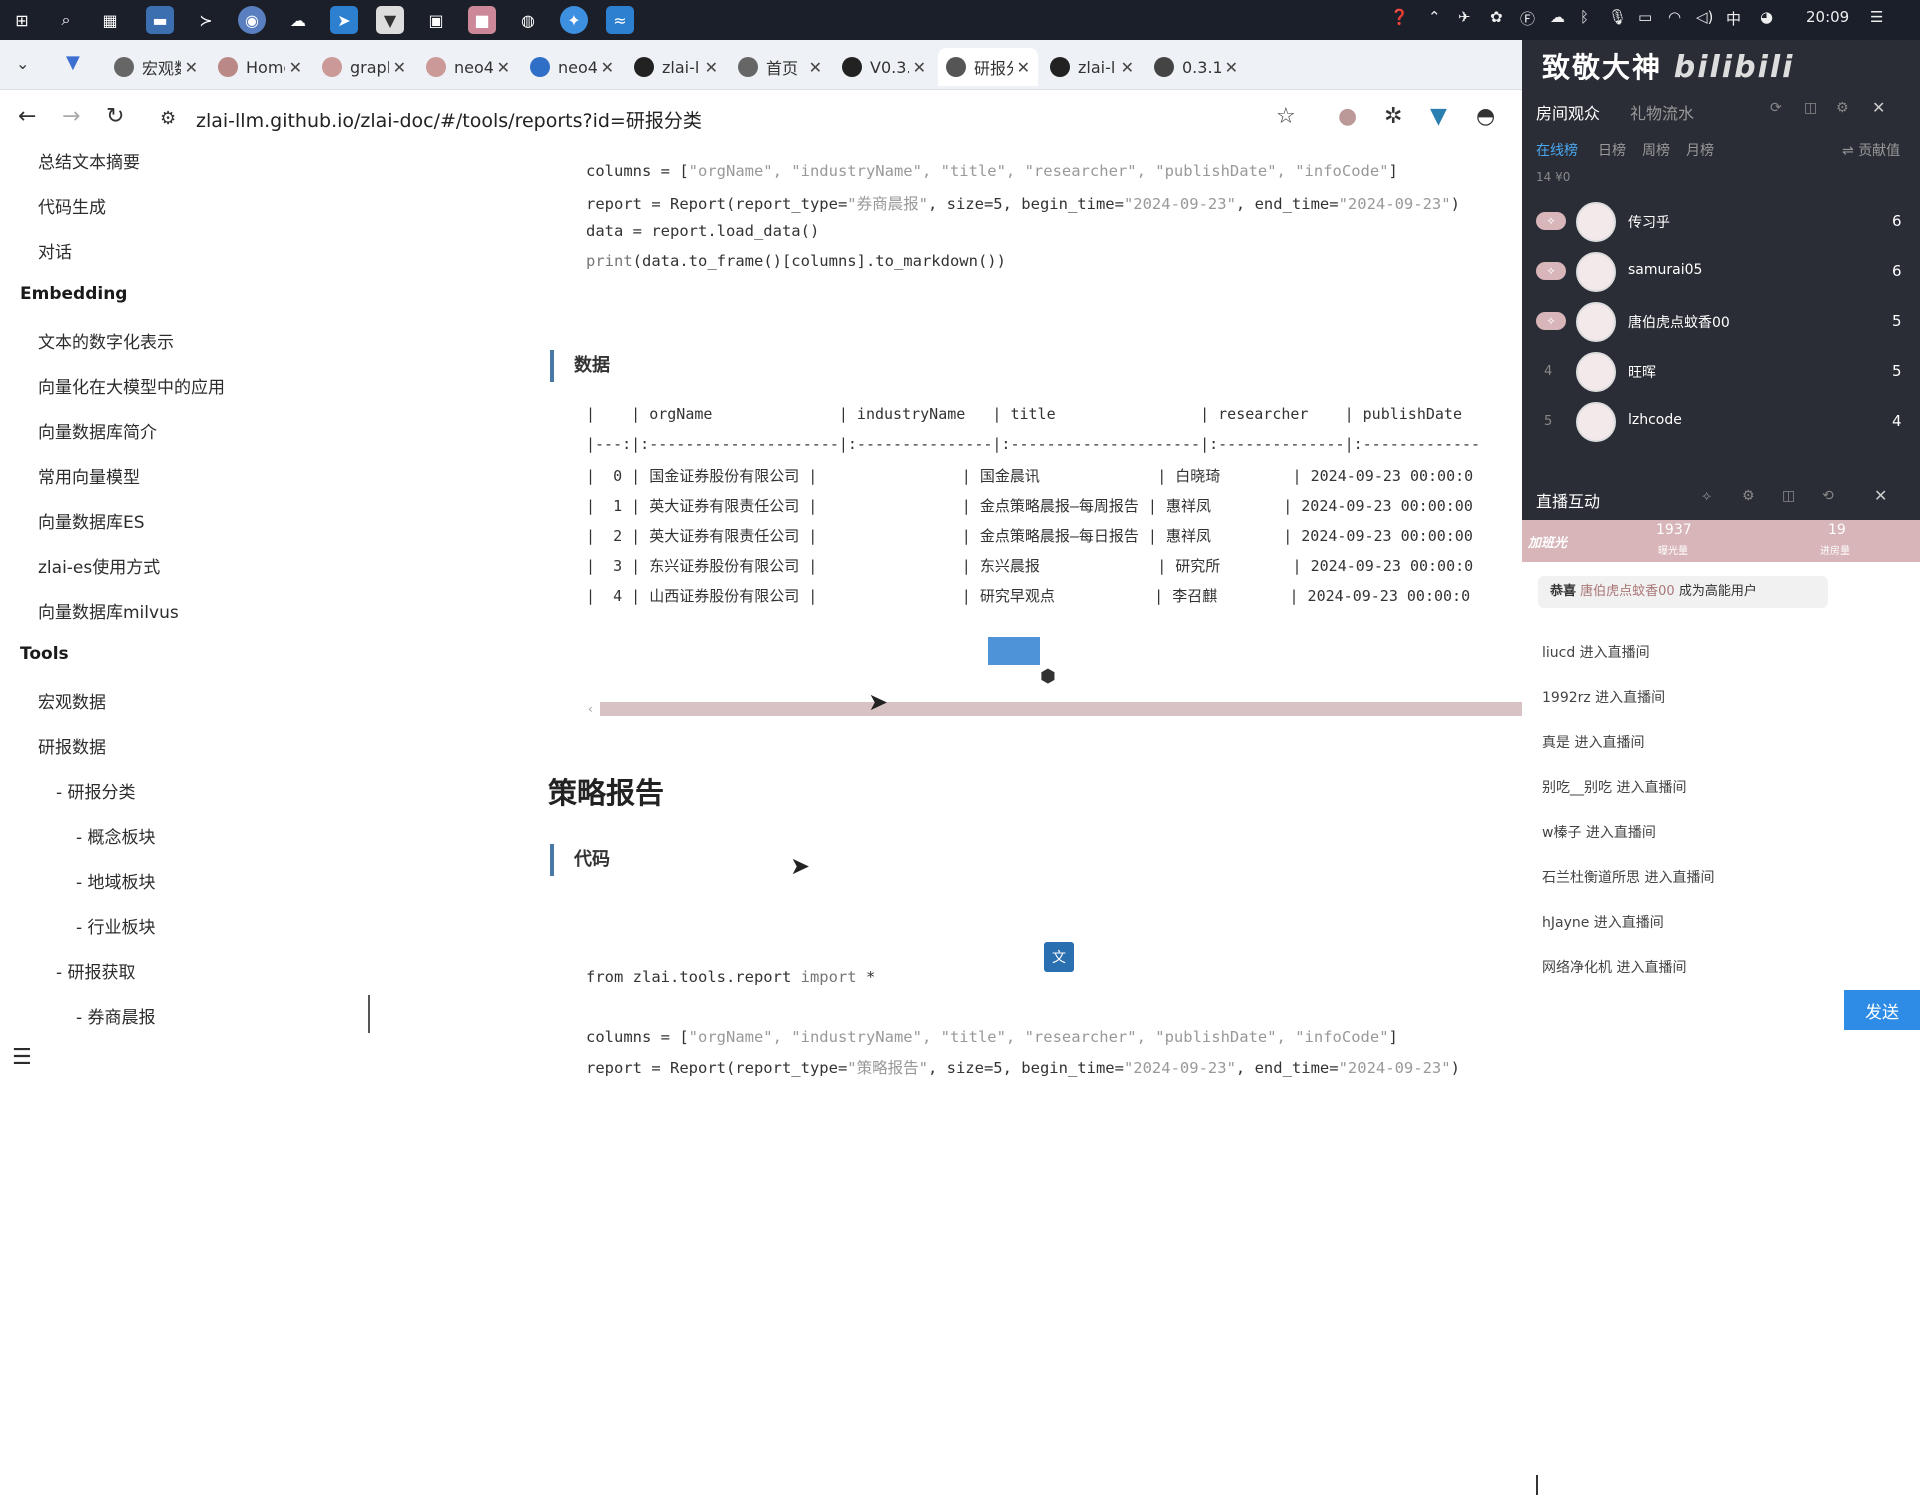 The height and width of the screenshot is (1495, 1920). I want to click on translate-popup-icon: ⬢, so click(1048, 676).